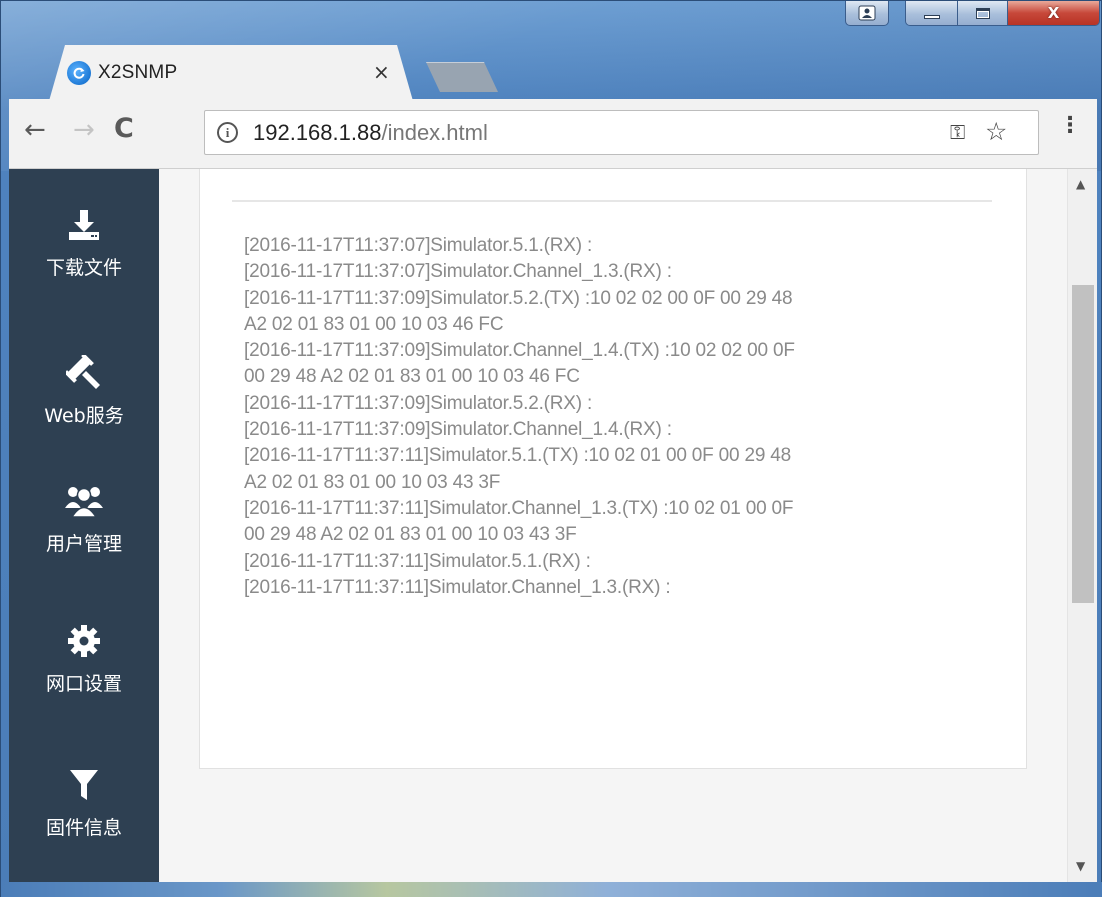 The width and height of the screenshot is (1102, 897). I want to click on sidebar: 下载文件 Web服务 用户管理 网口设置 固件信息, so click(84, 525).